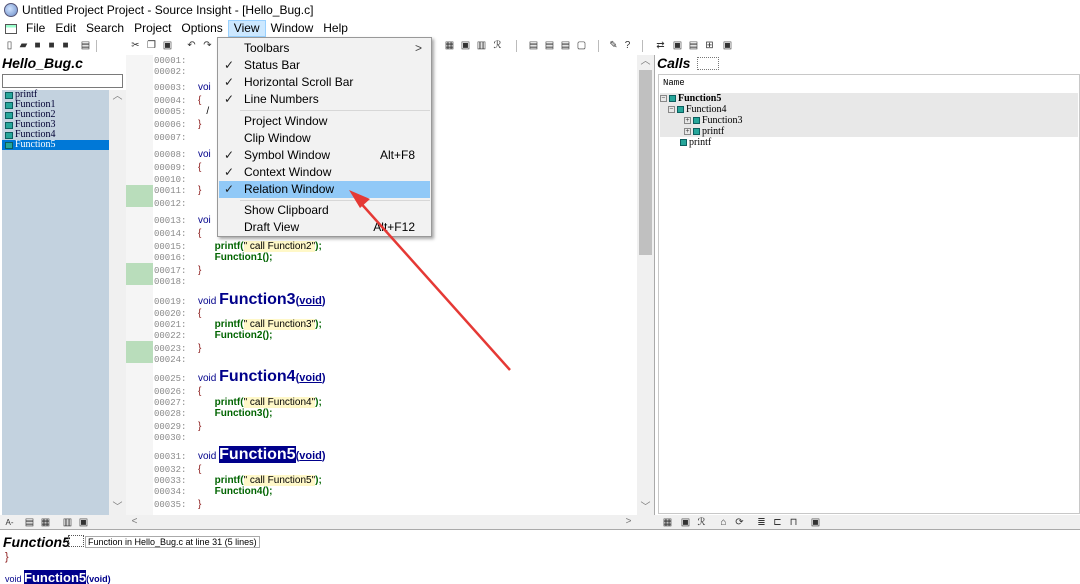  I want to click on editor-scroll-thumb, so click(645, 162).